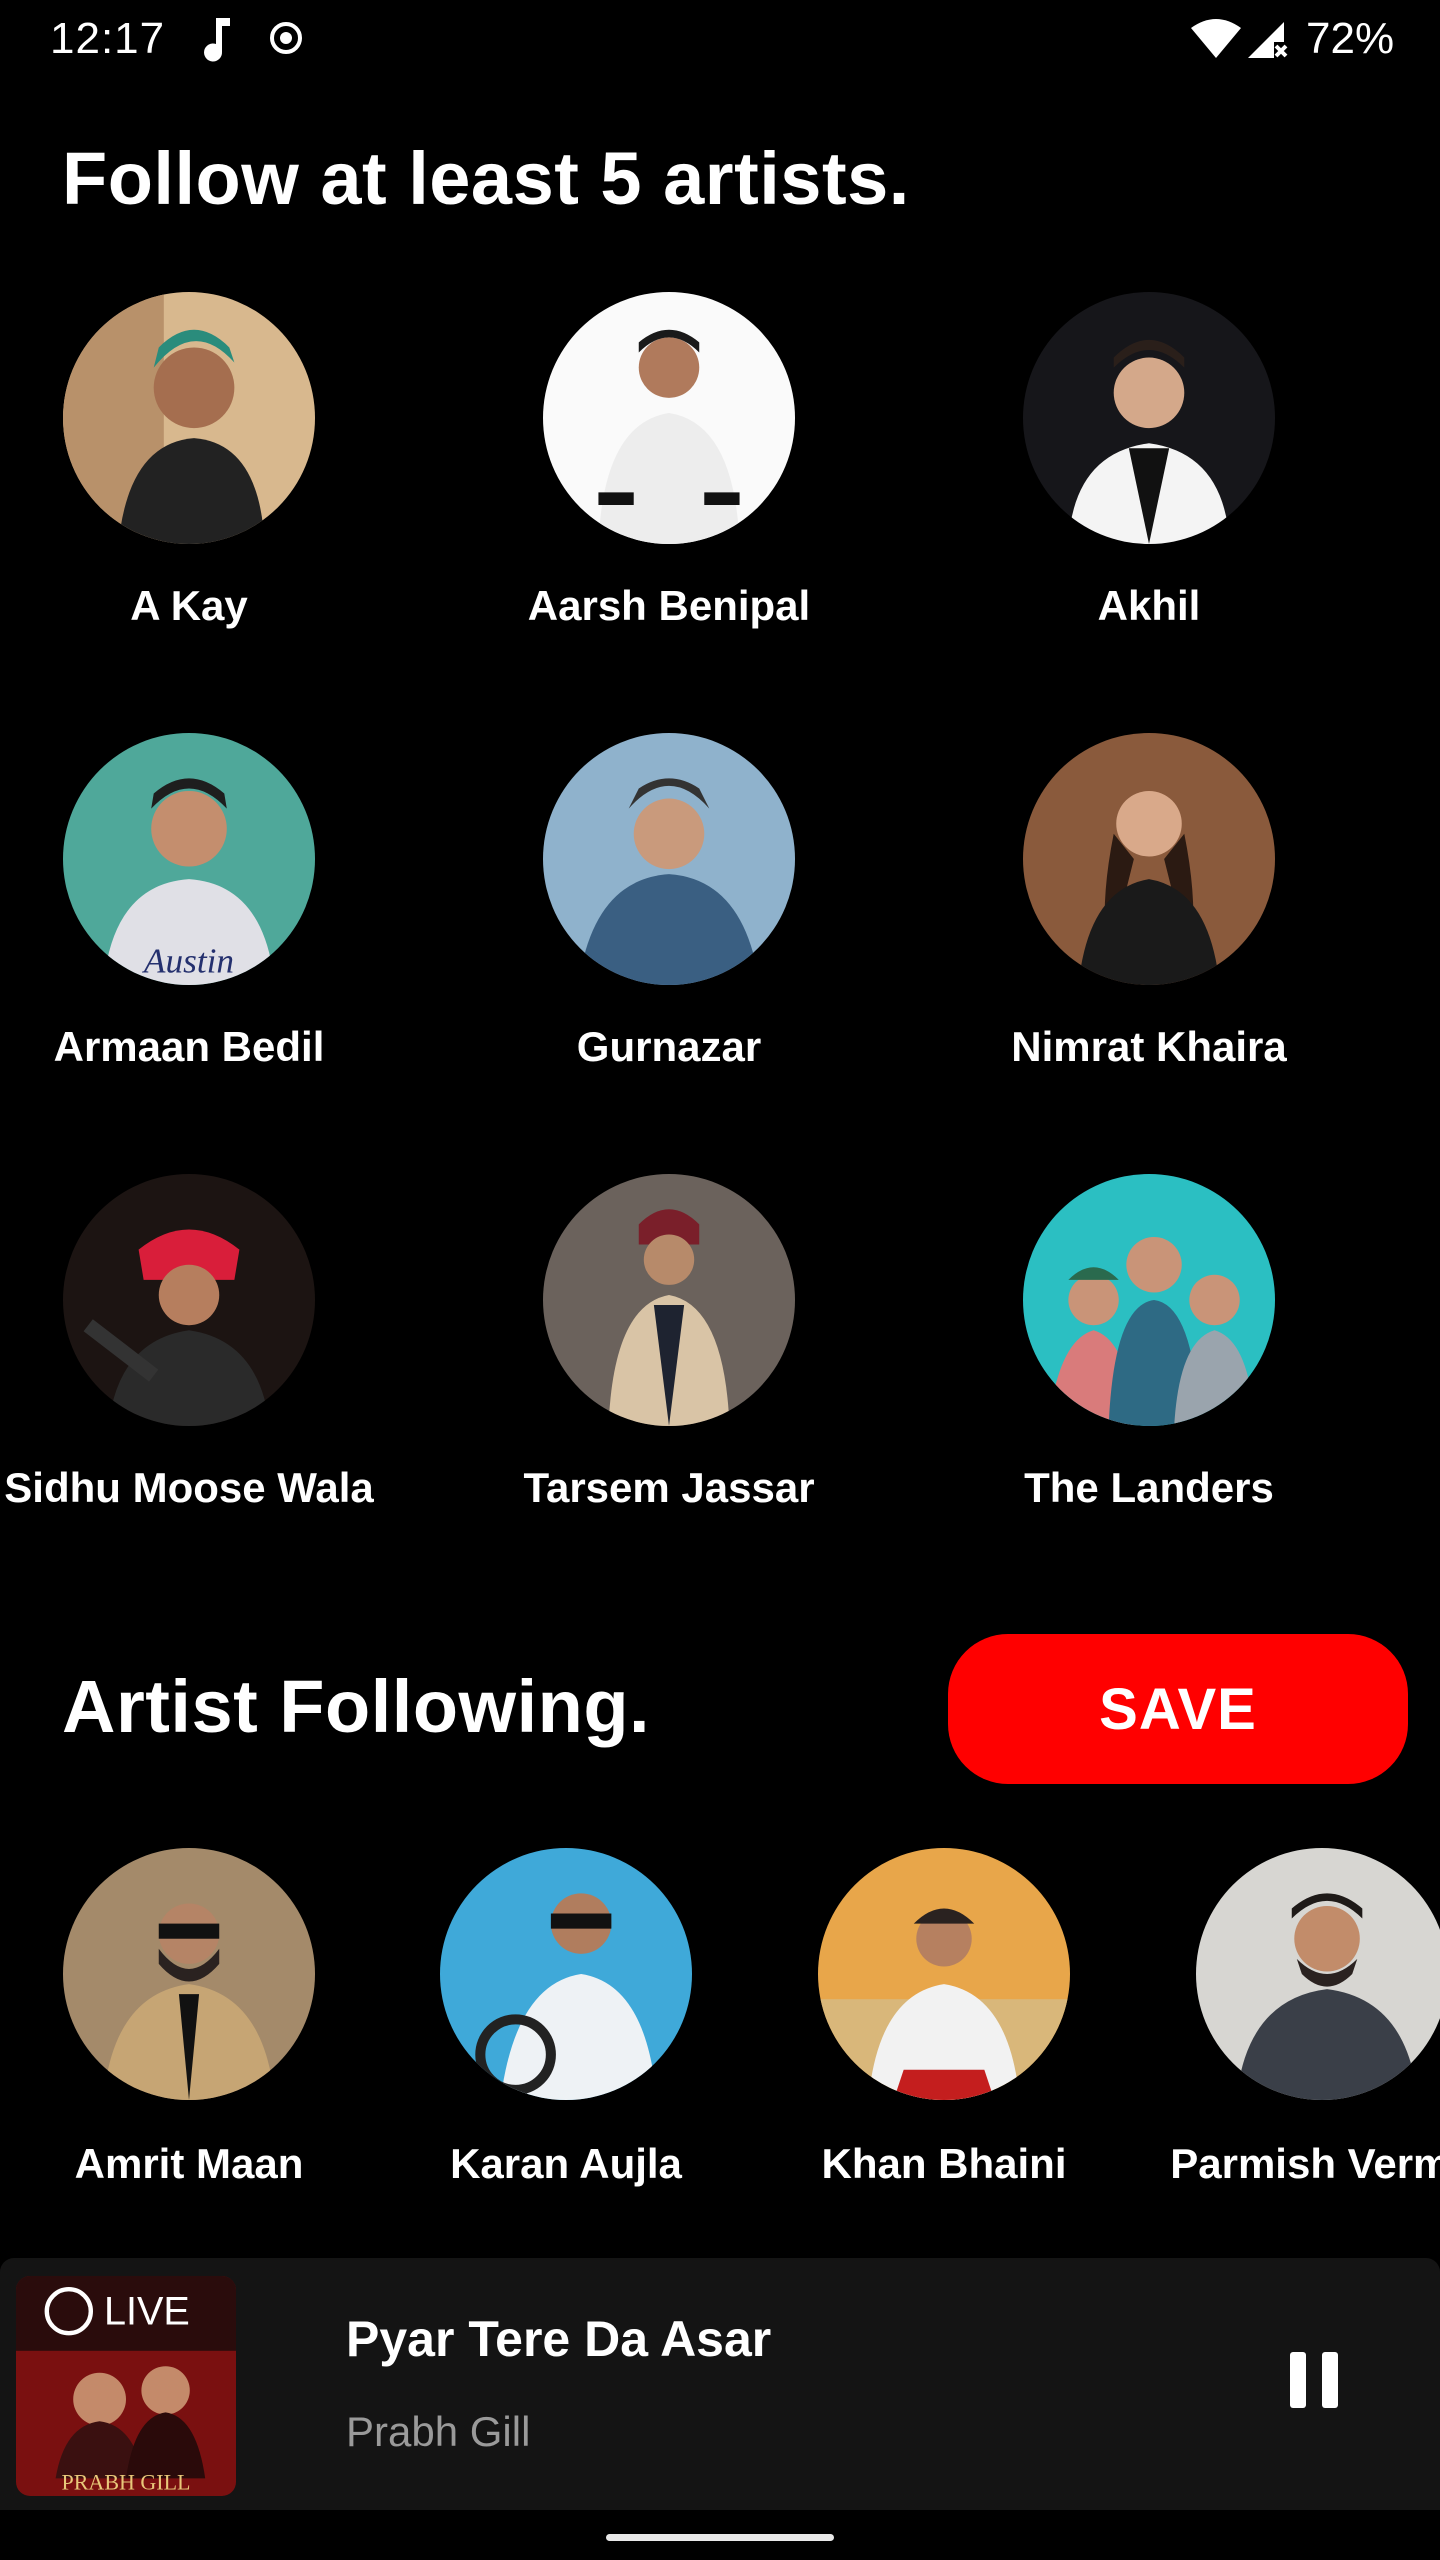 The image size is (1440, 2560). Describe the element at coordinates (147, 2311) in the screenshot. I see `album-art-live-text: LIVE` at that location.